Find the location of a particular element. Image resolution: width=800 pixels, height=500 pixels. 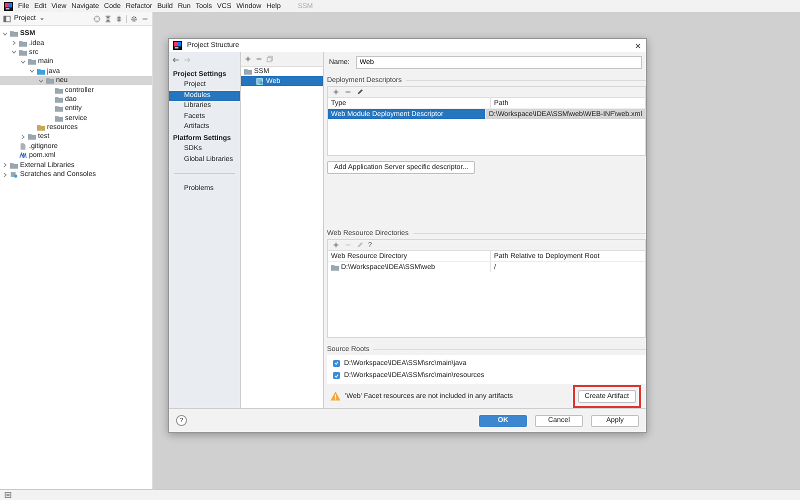

maven-icon is located at coordinates (23, 156).